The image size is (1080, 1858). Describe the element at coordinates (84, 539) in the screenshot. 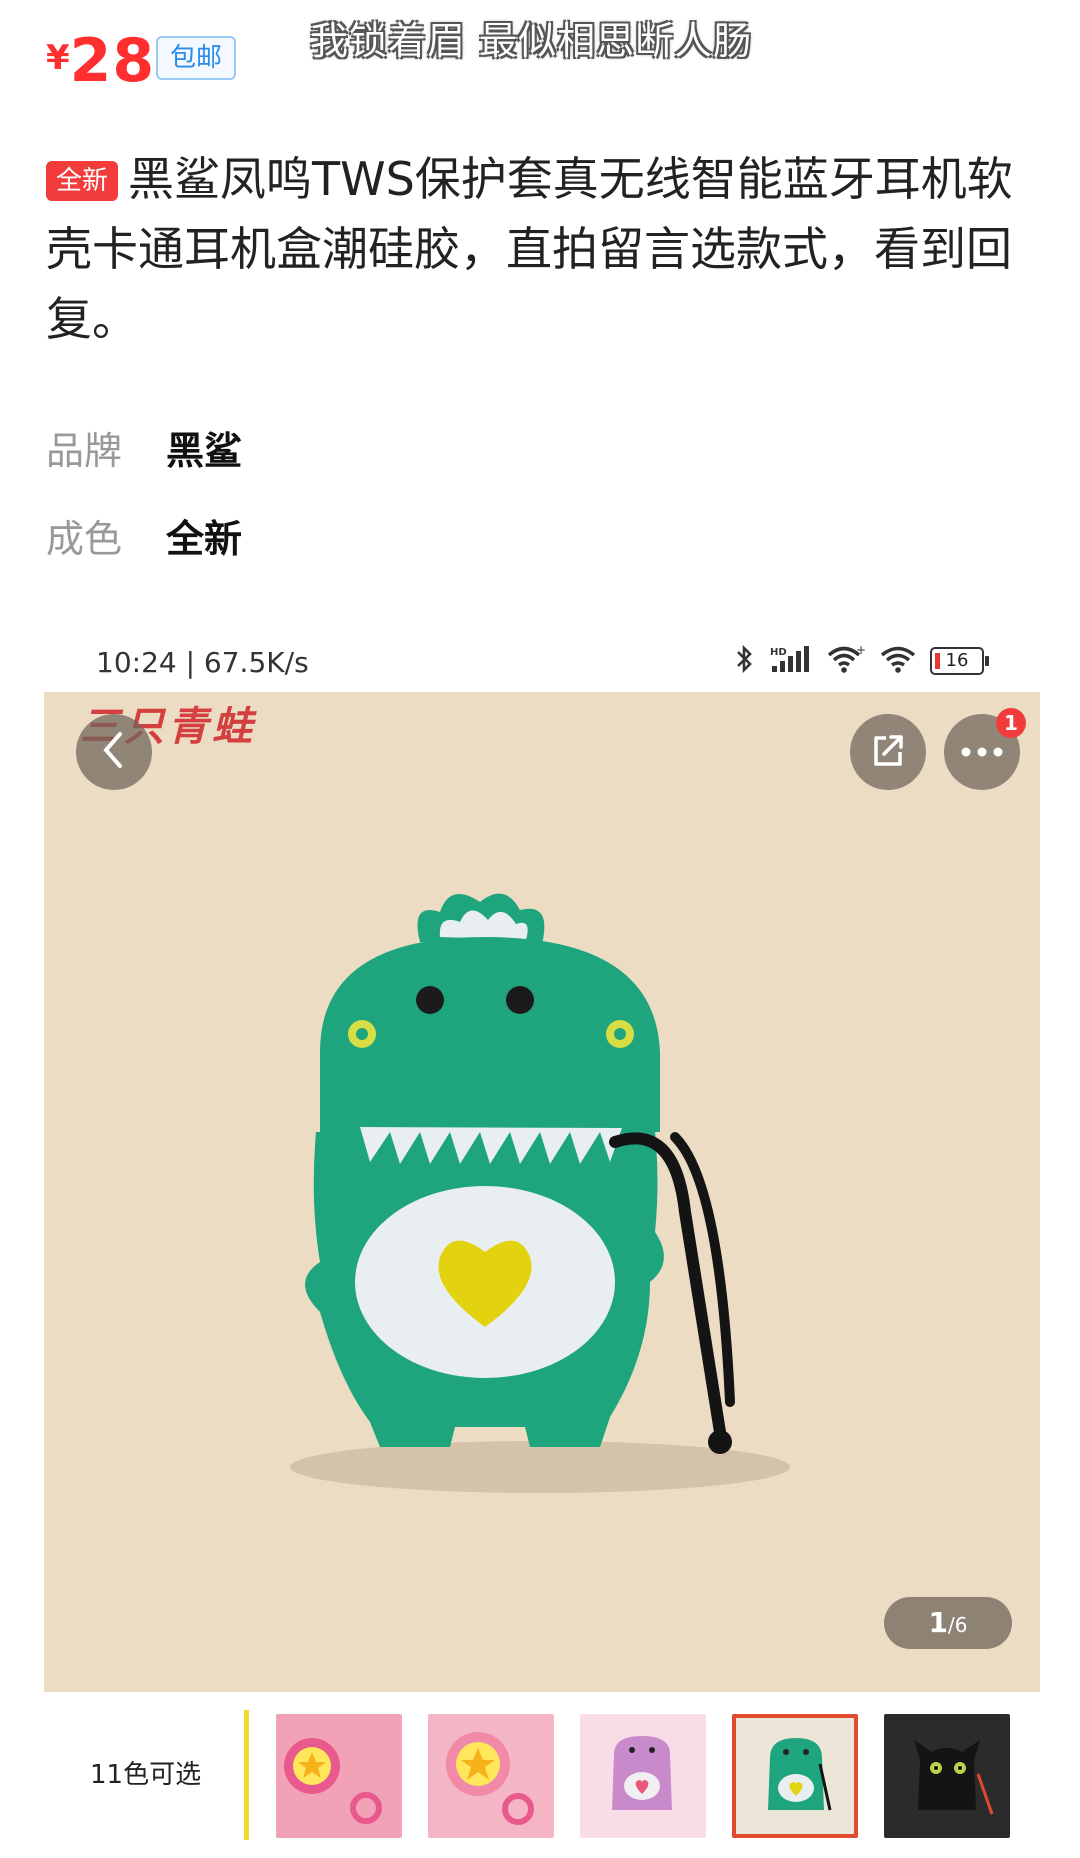

I see `attribute-key: 成色` at that location.